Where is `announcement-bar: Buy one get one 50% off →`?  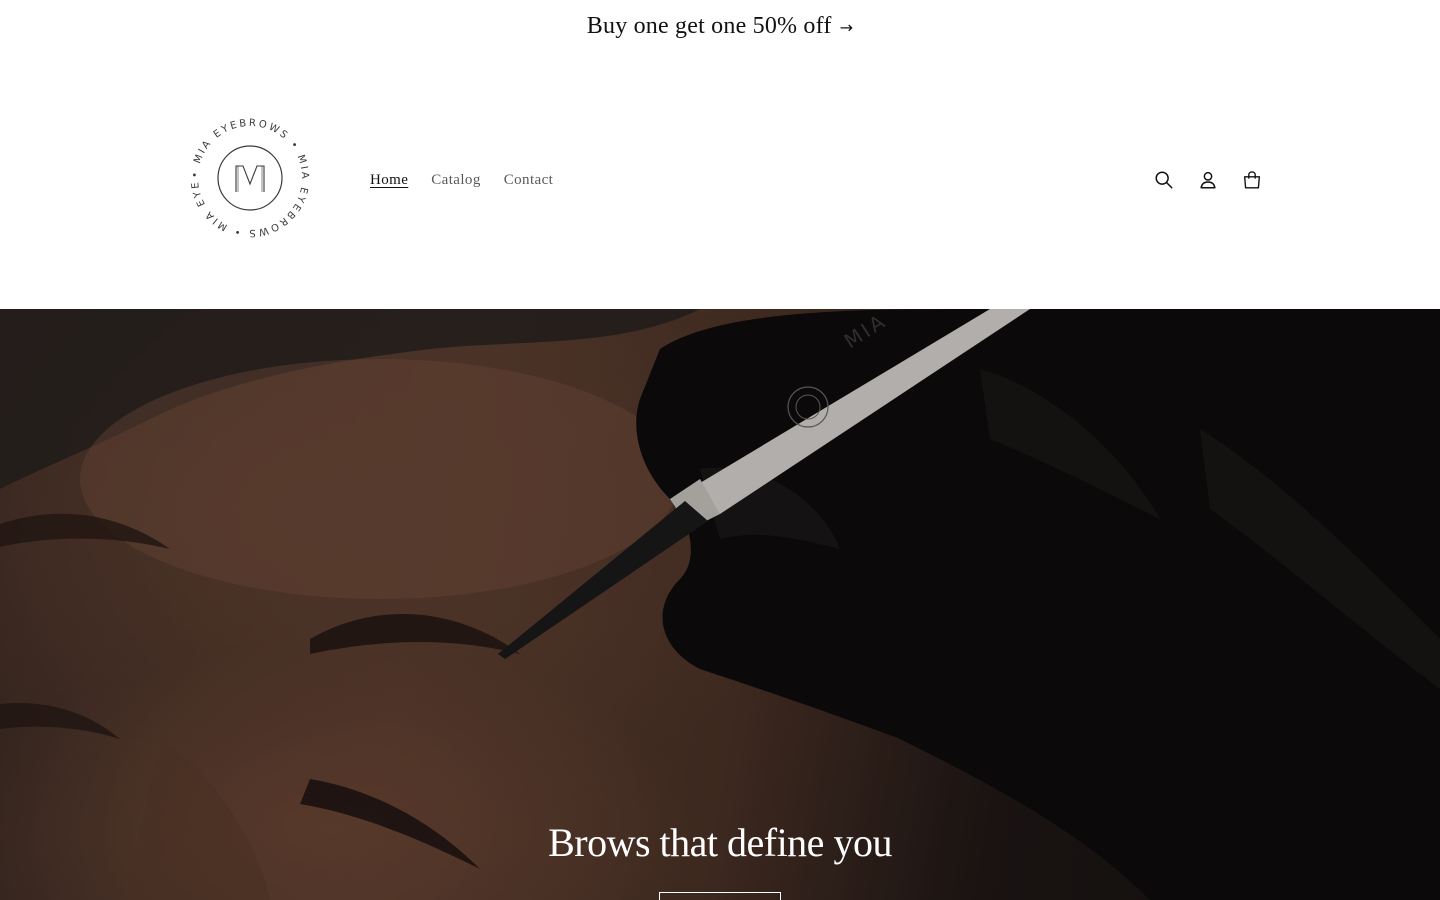 announcement-bar: Buy one get one 50% off → is located at coordinates (720, 26).